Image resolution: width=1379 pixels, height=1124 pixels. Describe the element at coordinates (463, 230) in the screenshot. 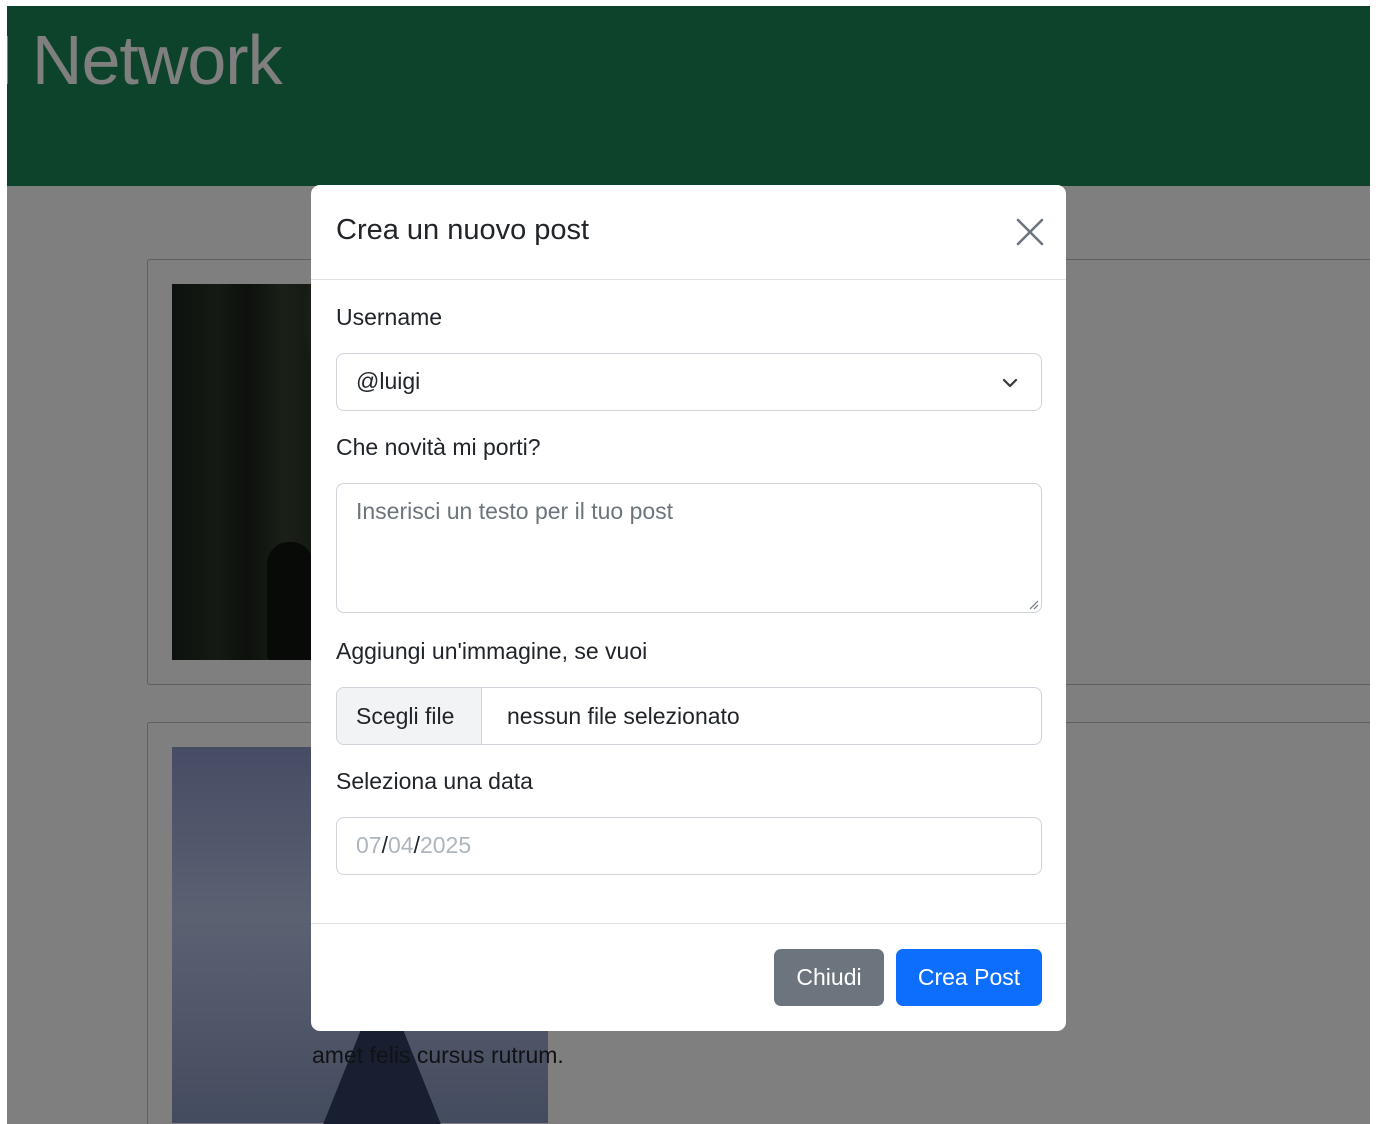

I see `modal-title: Crea un nuovo post` at that location.